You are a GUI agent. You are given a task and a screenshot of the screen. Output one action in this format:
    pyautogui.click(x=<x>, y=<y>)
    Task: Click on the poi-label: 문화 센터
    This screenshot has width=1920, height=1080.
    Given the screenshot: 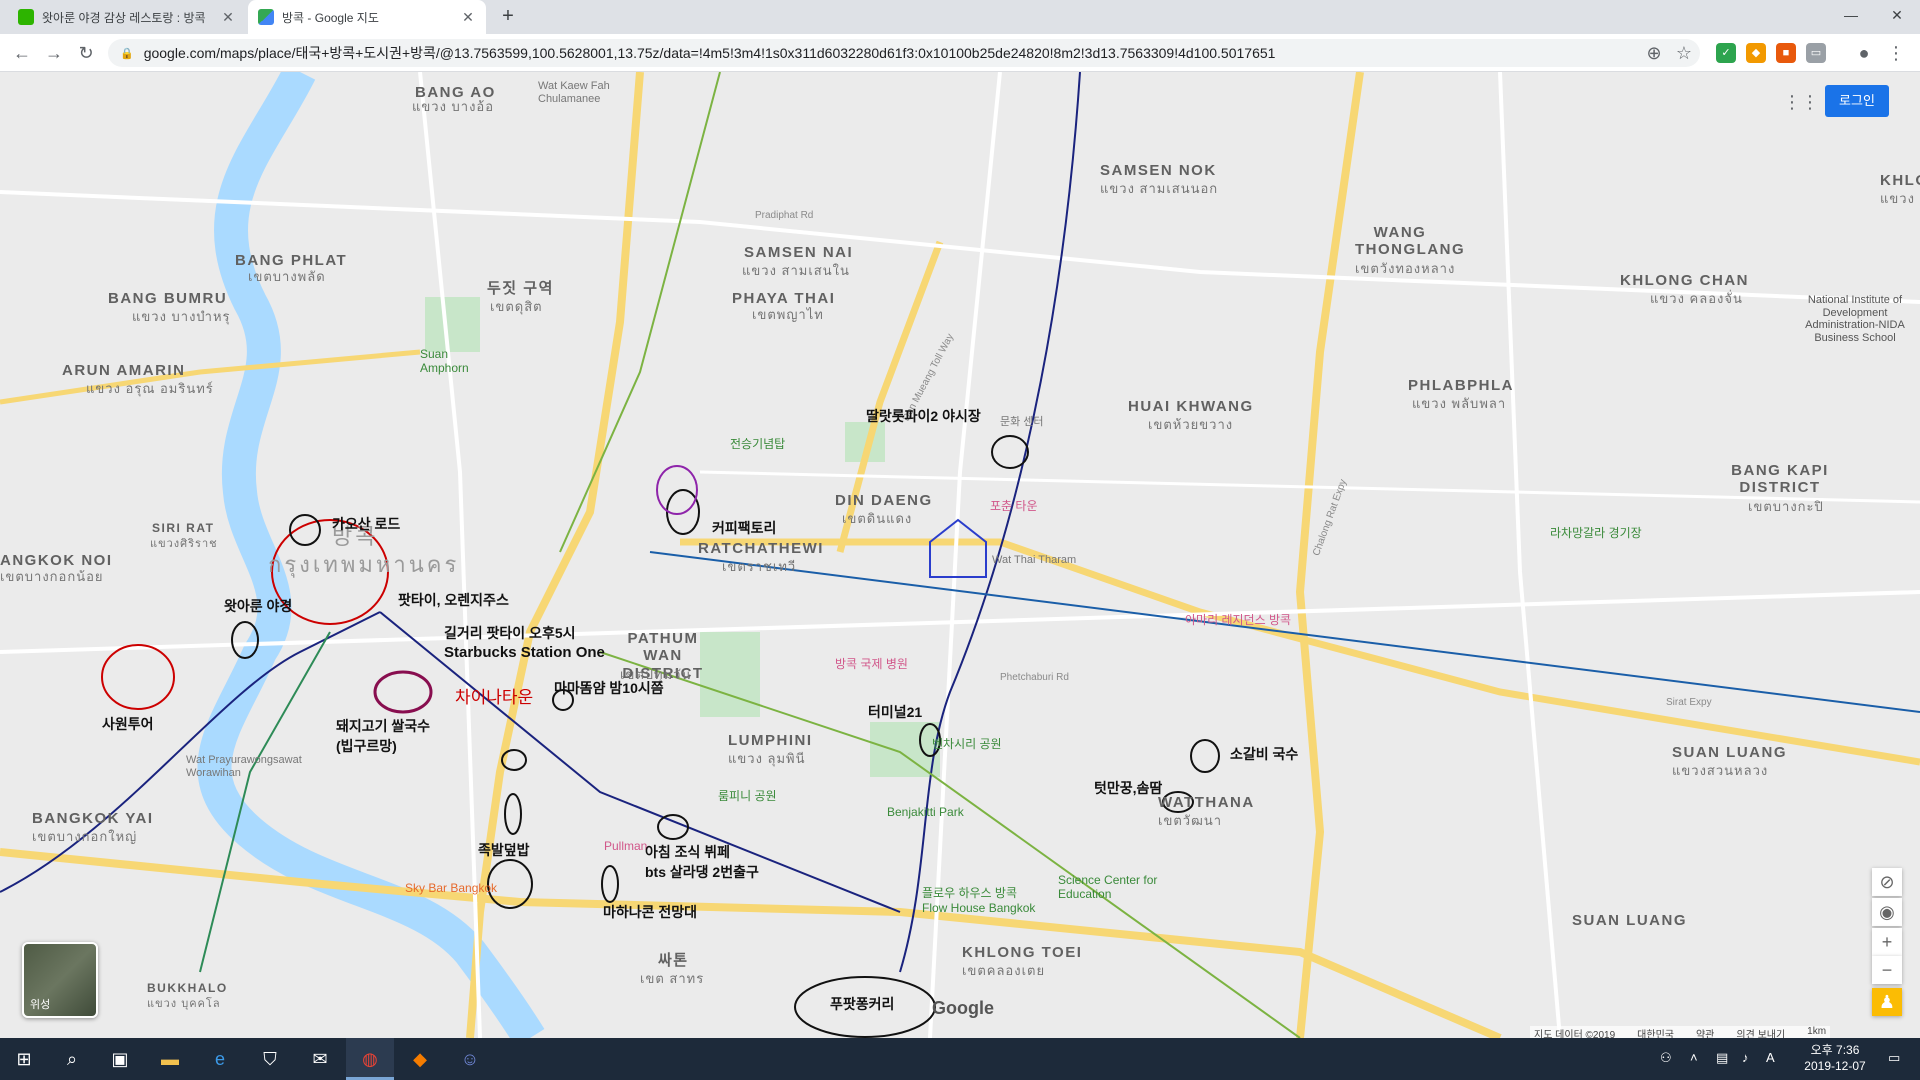 What is the action you would take?
    pyautogui.click(x=1022, y=422)
    